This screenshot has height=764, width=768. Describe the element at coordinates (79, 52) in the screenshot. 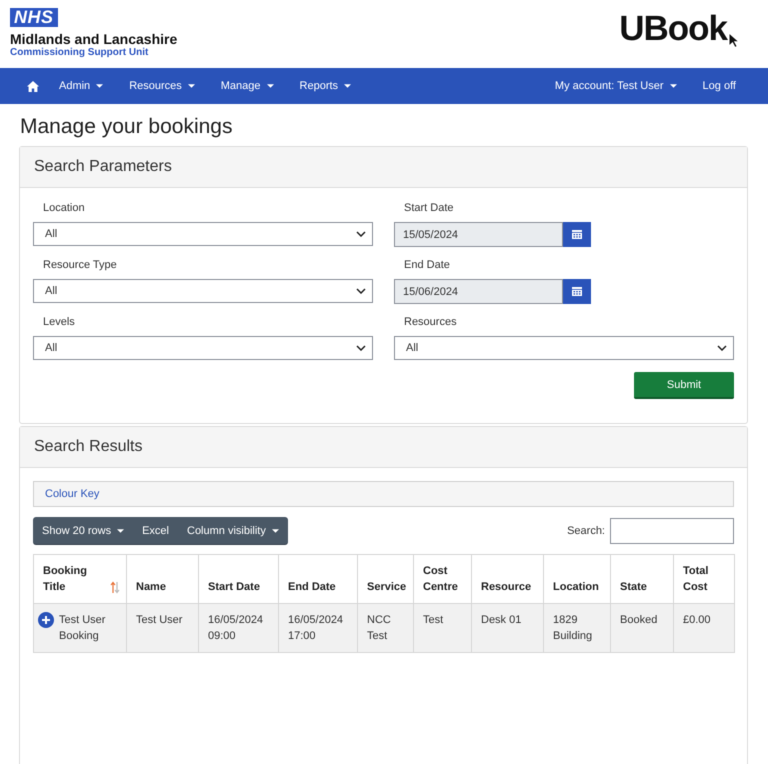

I see `organisation-unit: Commissioning Support Unit` at that location.